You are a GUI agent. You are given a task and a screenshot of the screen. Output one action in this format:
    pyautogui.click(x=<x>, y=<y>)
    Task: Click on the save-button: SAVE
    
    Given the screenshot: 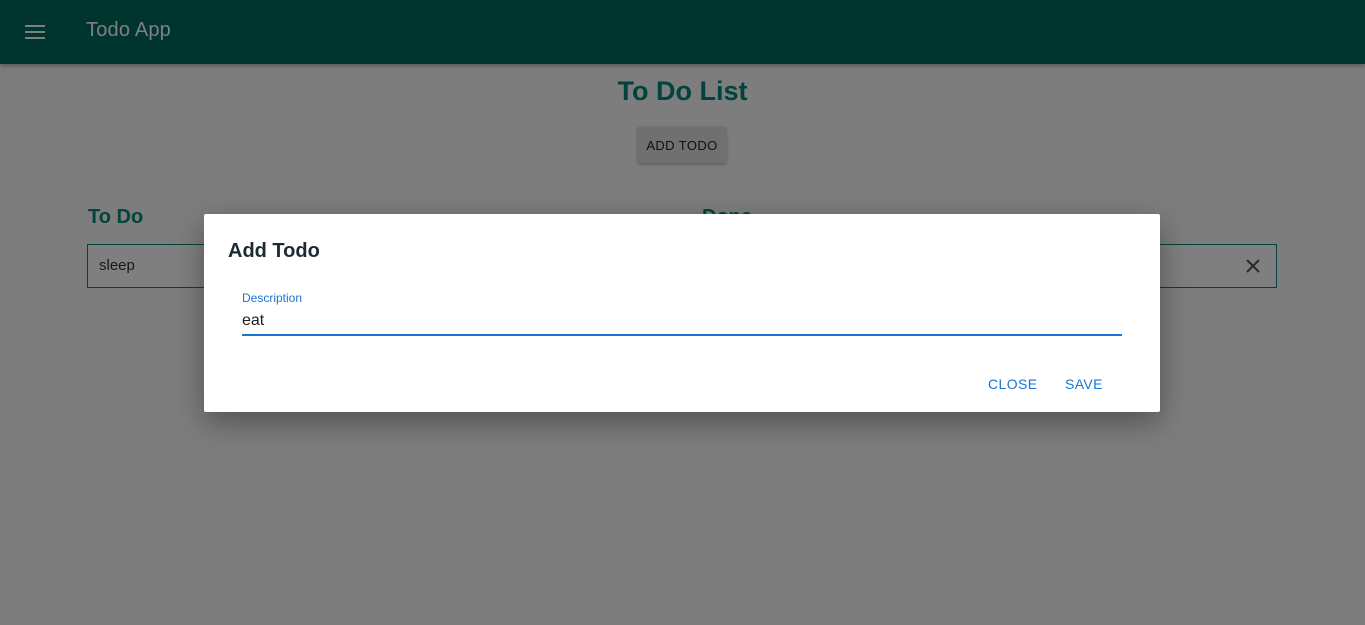 What is the action you would take?
    pyautogui.click(x=1084, y=384)
    